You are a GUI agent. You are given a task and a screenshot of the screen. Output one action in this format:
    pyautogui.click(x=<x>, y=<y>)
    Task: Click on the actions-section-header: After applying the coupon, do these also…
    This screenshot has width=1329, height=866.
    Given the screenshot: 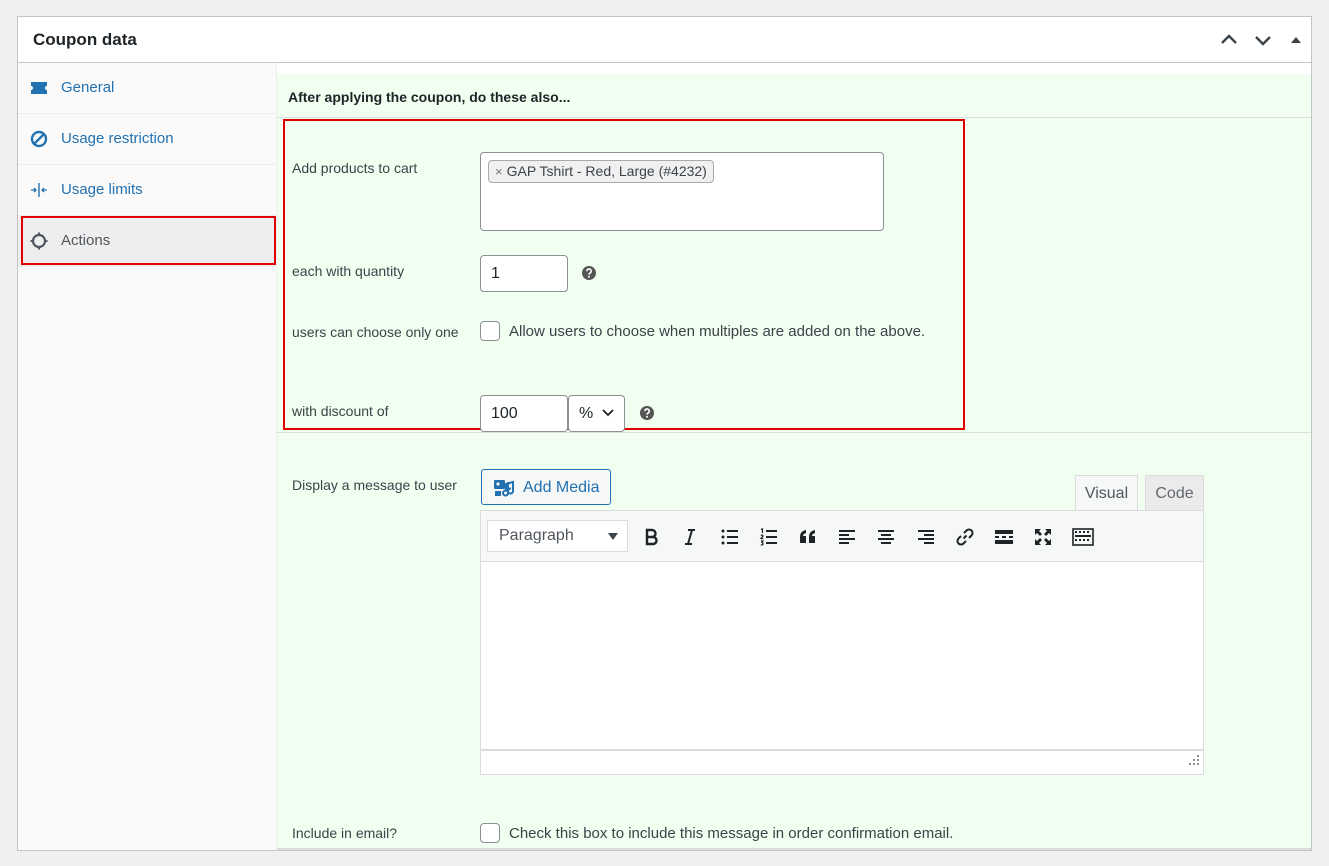 What is the action you would take?
    pyautogui.click(x=794, y=96)
    